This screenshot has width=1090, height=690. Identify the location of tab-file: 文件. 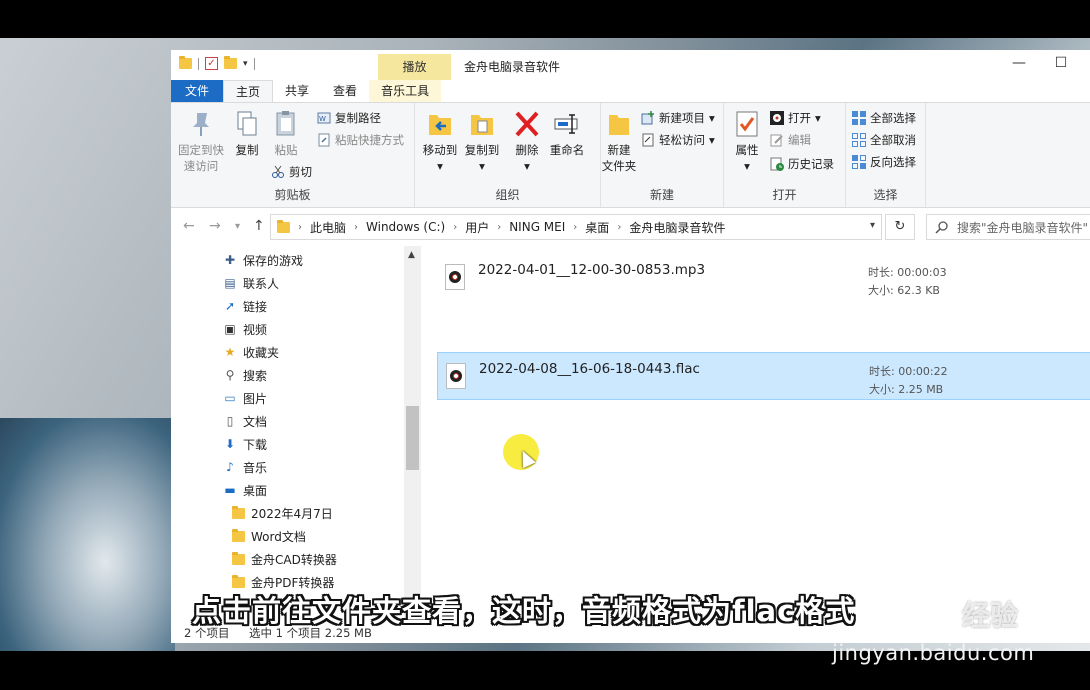
(197, 91).